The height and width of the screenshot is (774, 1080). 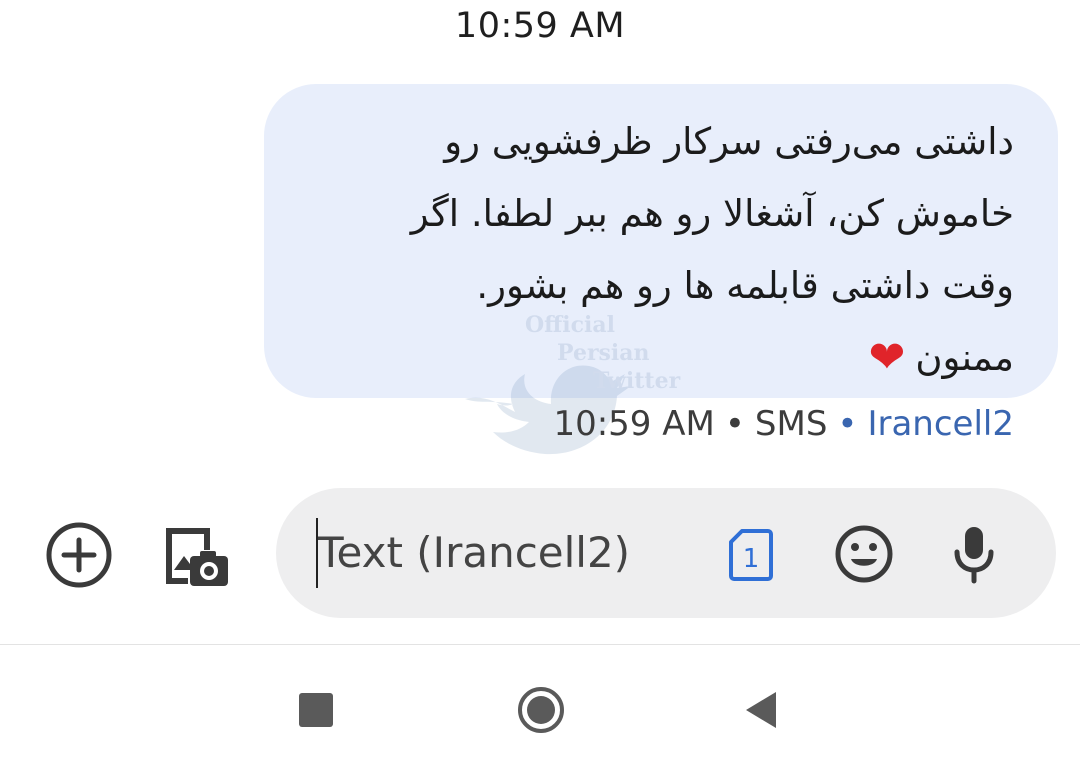 What do you see at coordinates (634, 424) in the screenshot?
I see `message-time: 10:59 AM` at bounding box center [634, 424].